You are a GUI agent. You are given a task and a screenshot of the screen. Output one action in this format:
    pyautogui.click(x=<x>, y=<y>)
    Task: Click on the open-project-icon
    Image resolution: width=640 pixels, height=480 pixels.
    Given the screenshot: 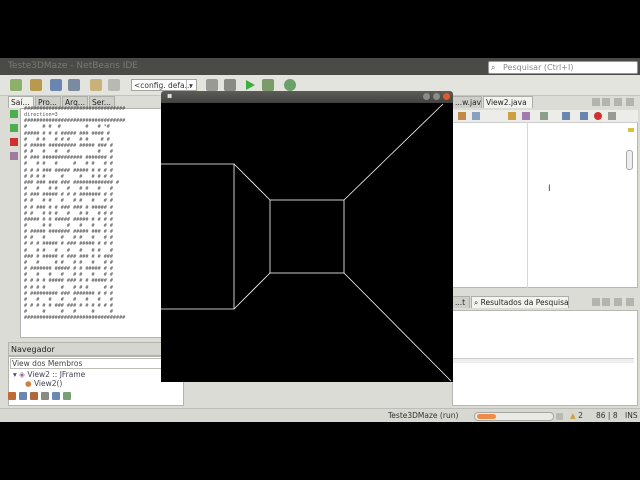 What is the action you would take?
    pyautogui.click(x=56, y=85)
    